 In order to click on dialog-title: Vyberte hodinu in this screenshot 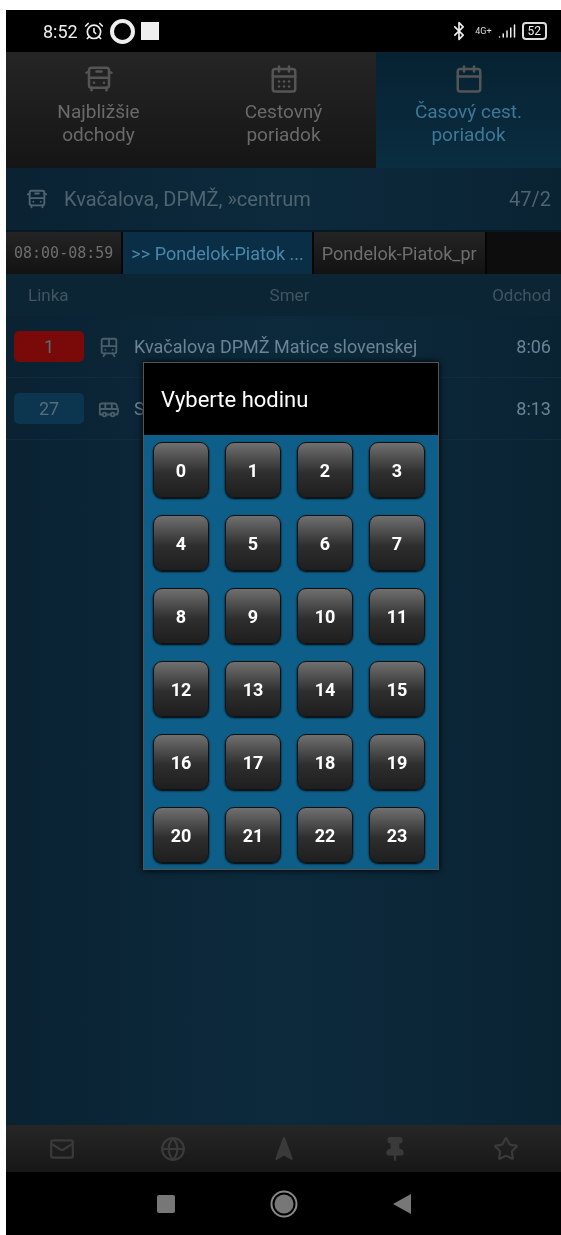, I will do `click(291, 399)`.